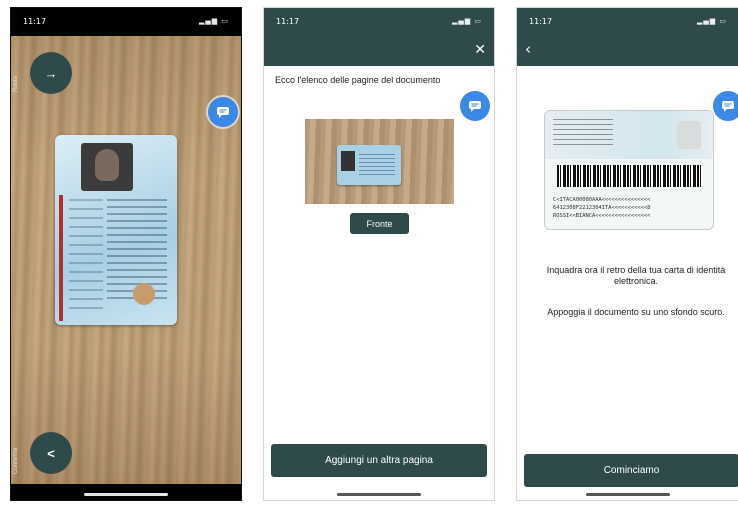 The width and height of the screenshot is (738, 505). Describe the element at coordinates (116, 230) in the screenshot. I see `id-card-front-image` at that location.